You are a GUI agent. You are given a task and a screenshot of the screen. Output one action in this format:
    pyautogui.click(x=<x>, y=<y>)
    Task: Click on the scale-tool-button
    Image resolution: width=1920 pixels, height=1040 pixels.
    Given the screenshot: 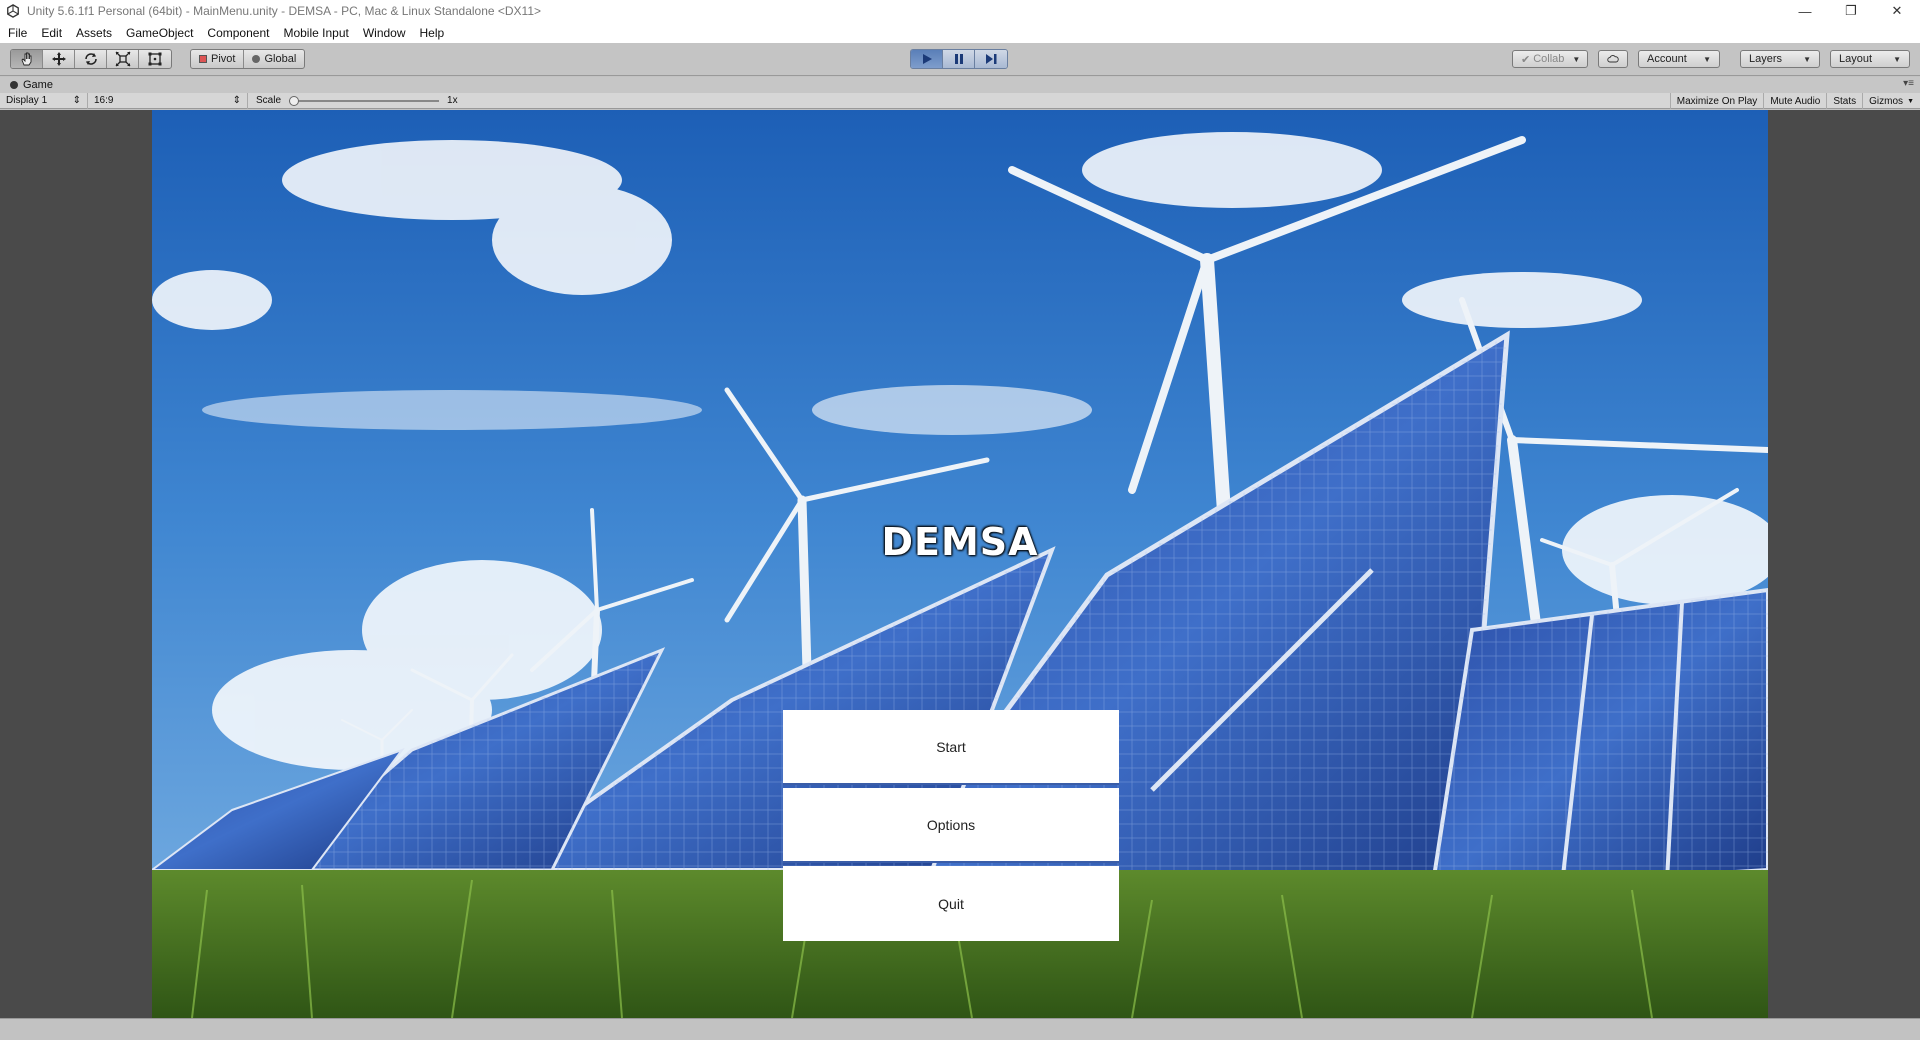 What is the action you would take?
    pyautogui.click(x=123, y=59)
    